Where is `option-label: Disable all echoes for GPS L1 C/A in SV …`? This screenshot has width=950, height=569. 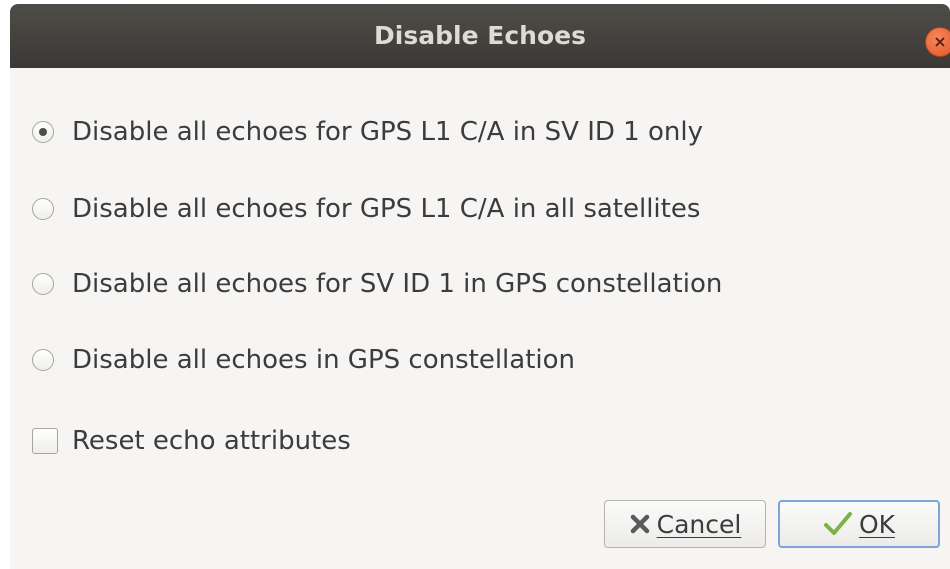 option-label: Disable all echoes for GPS L1 C/A in SV … is located at coordinates (387, 132).